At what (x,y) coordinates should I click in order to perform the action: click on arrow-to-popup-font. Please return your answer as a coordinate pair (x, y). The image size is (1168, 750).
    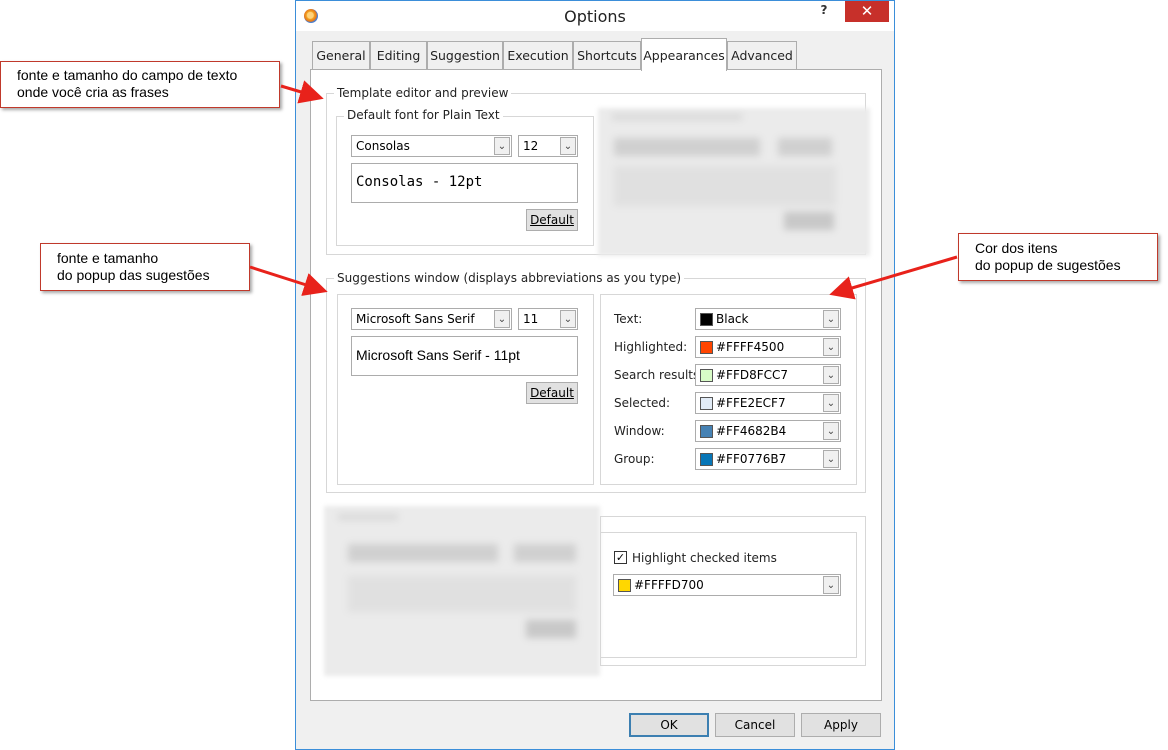
    Looking at the image, I should click on (288, 280).